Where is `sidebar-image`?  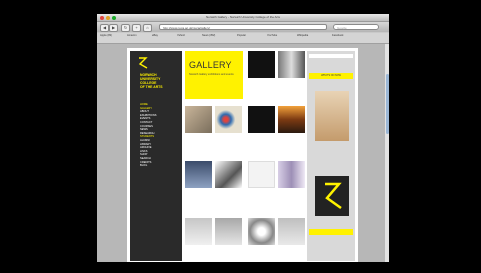 sidebar-image is located at coordinates (332, 116).